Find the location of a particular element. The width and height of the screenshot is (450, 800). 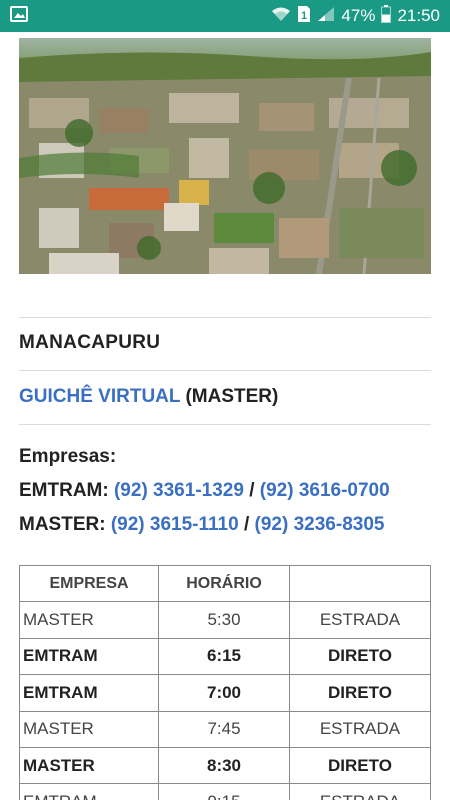

column-header-horario: HORÁRIO is located at coordinates (224, 583).